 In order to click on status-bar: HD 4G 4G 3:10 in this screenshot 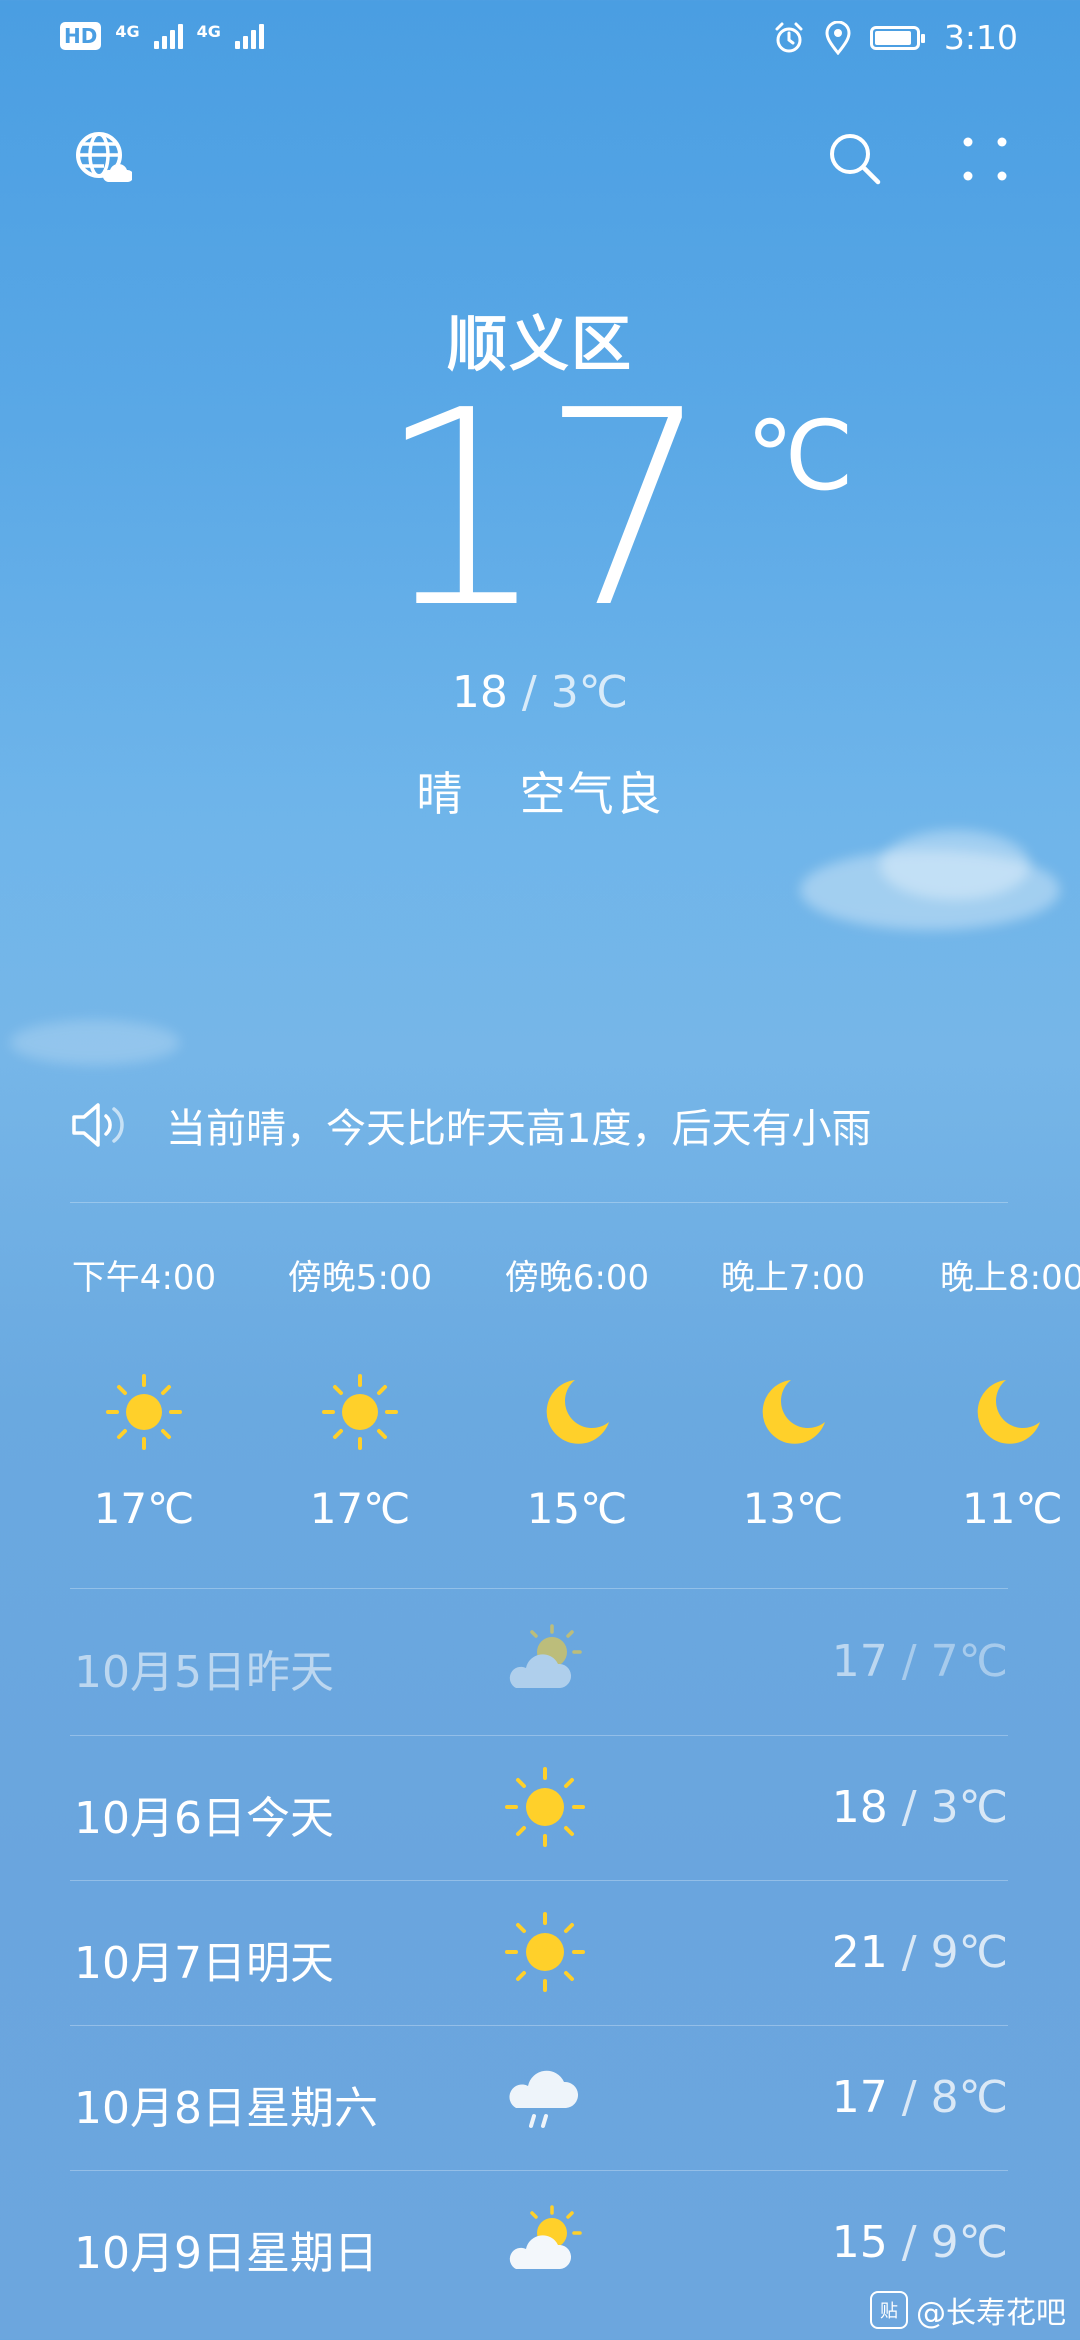, I will do `click(540, 37)`.